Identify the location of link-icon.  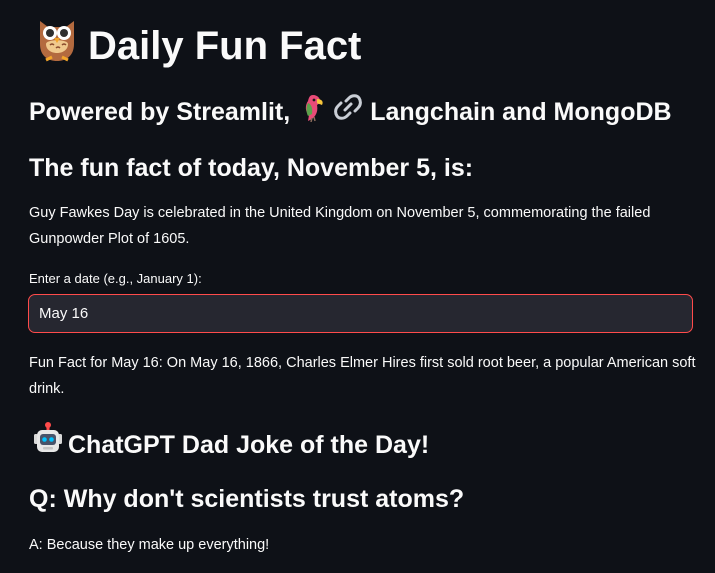
(348, 112).